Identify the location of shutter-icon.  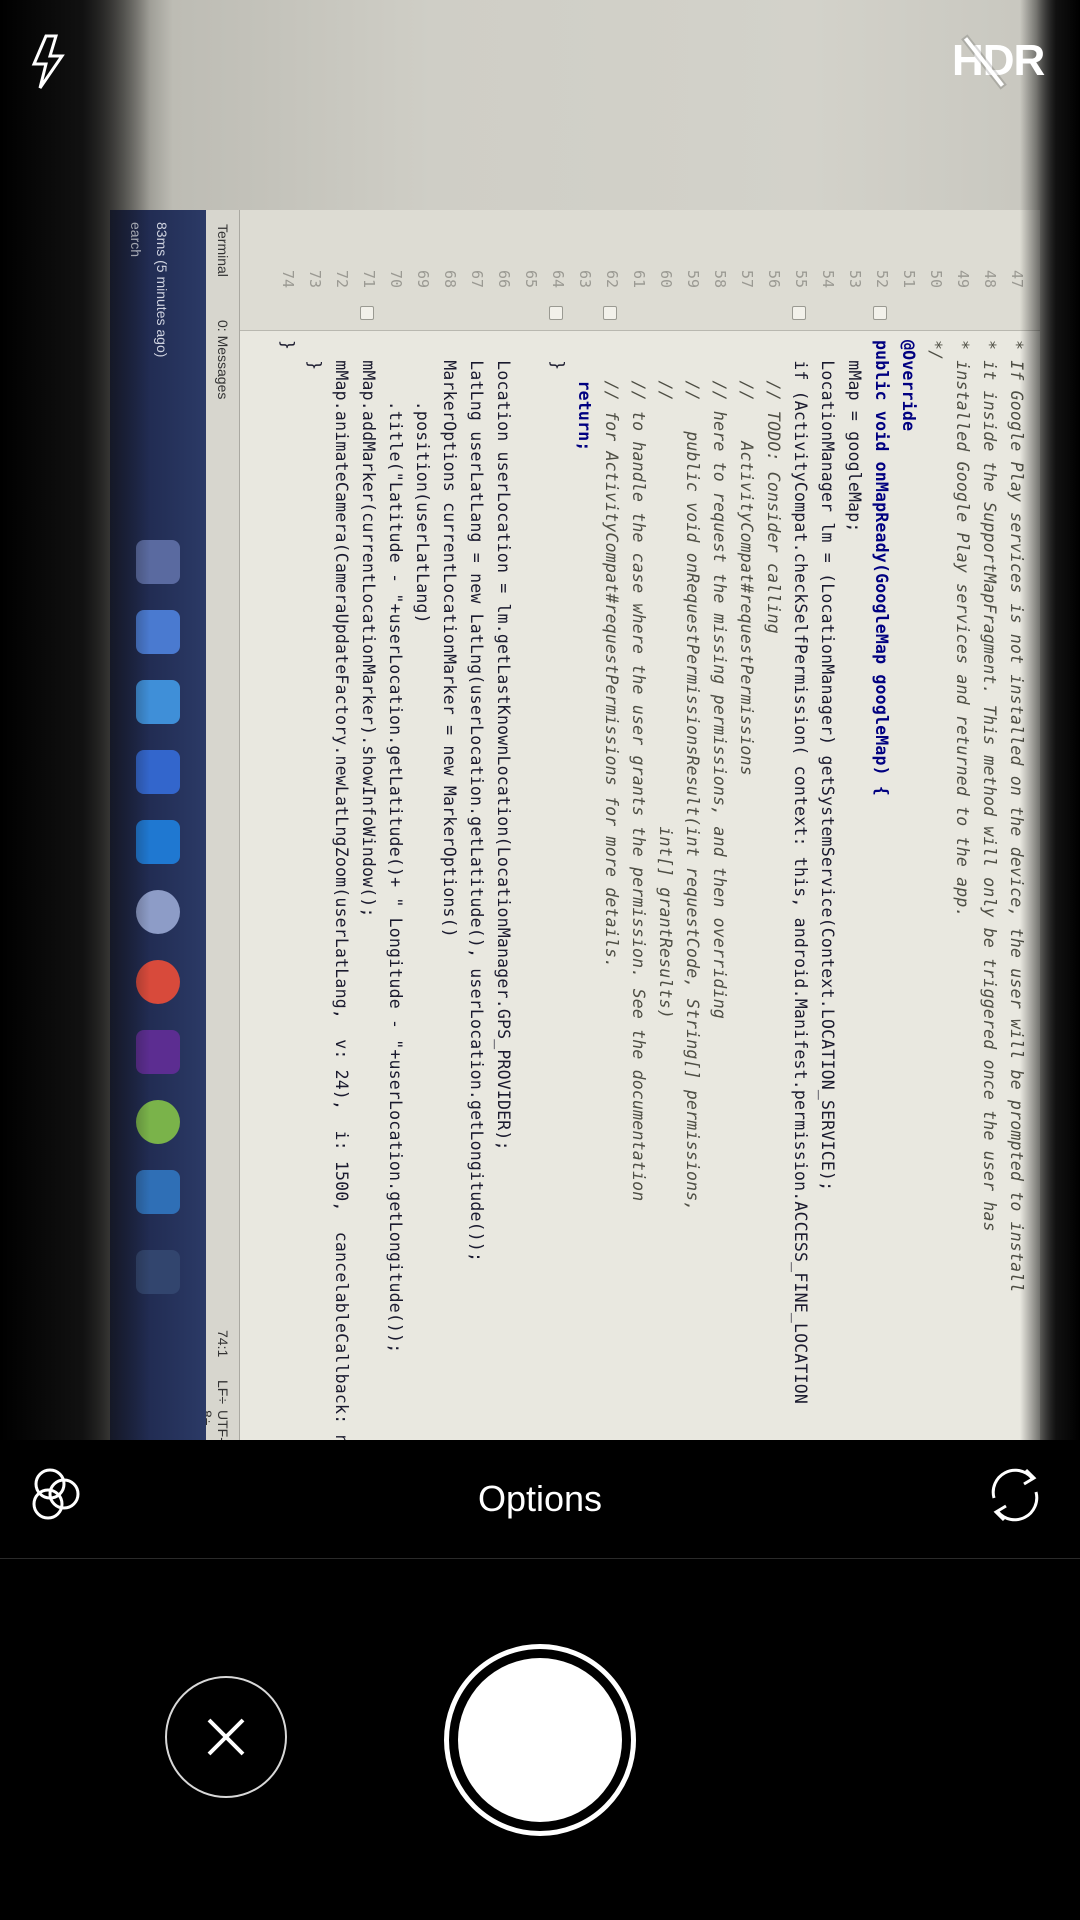
(540, 1740).